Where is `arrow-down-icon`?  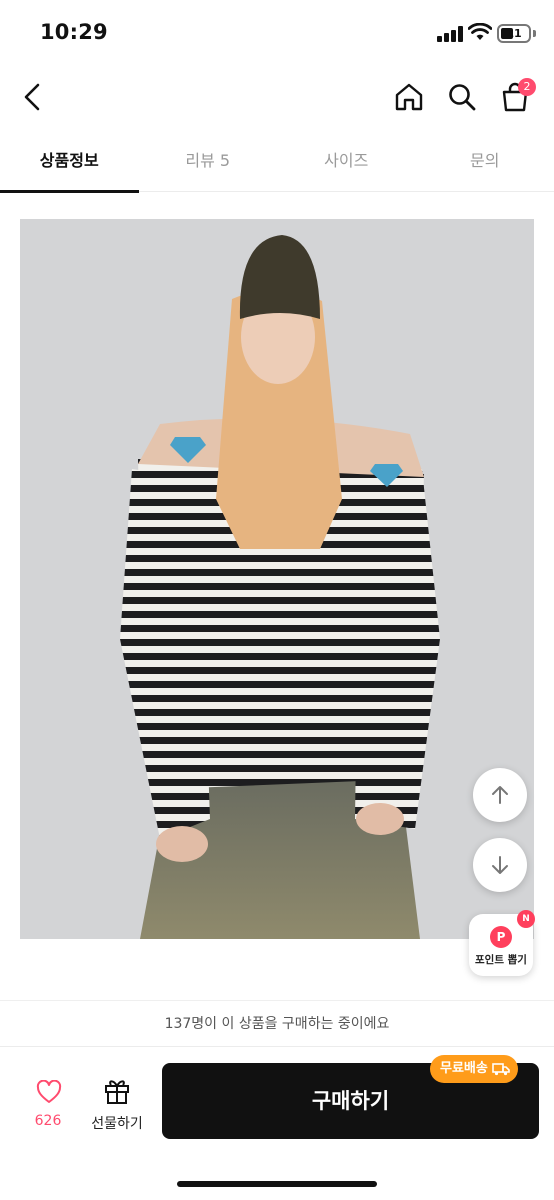
arrow-down-icon is located at coordinates (500, 865).